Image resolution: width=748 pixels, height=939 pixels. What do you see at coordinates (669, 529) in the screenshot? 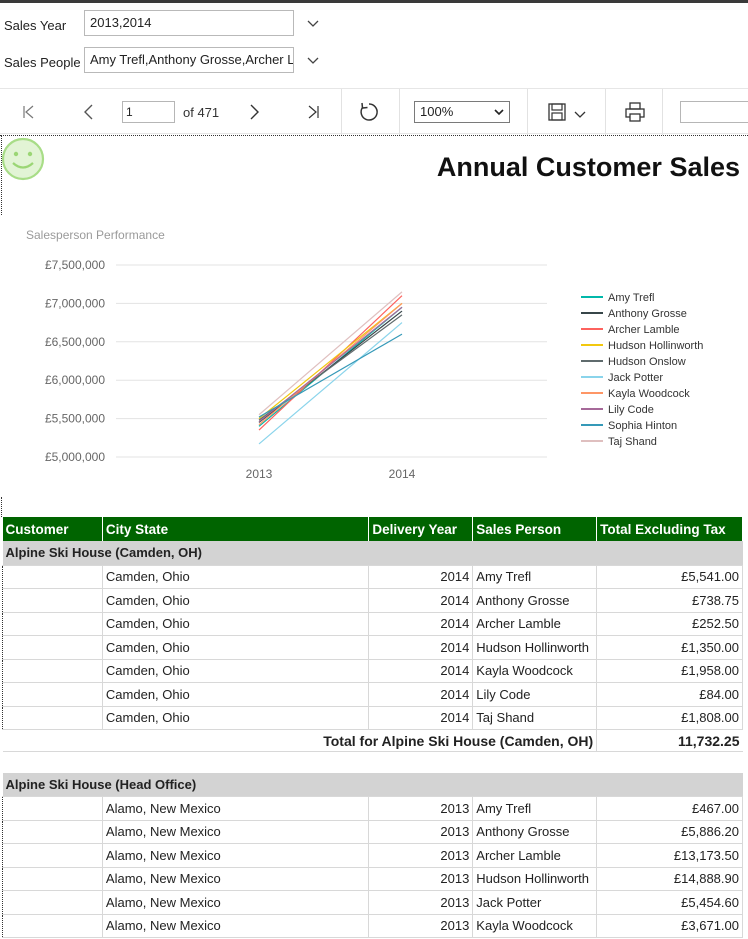
I see `header-total-excluding-tax: Total Excluding Tax` at bounding box center [669, 529].